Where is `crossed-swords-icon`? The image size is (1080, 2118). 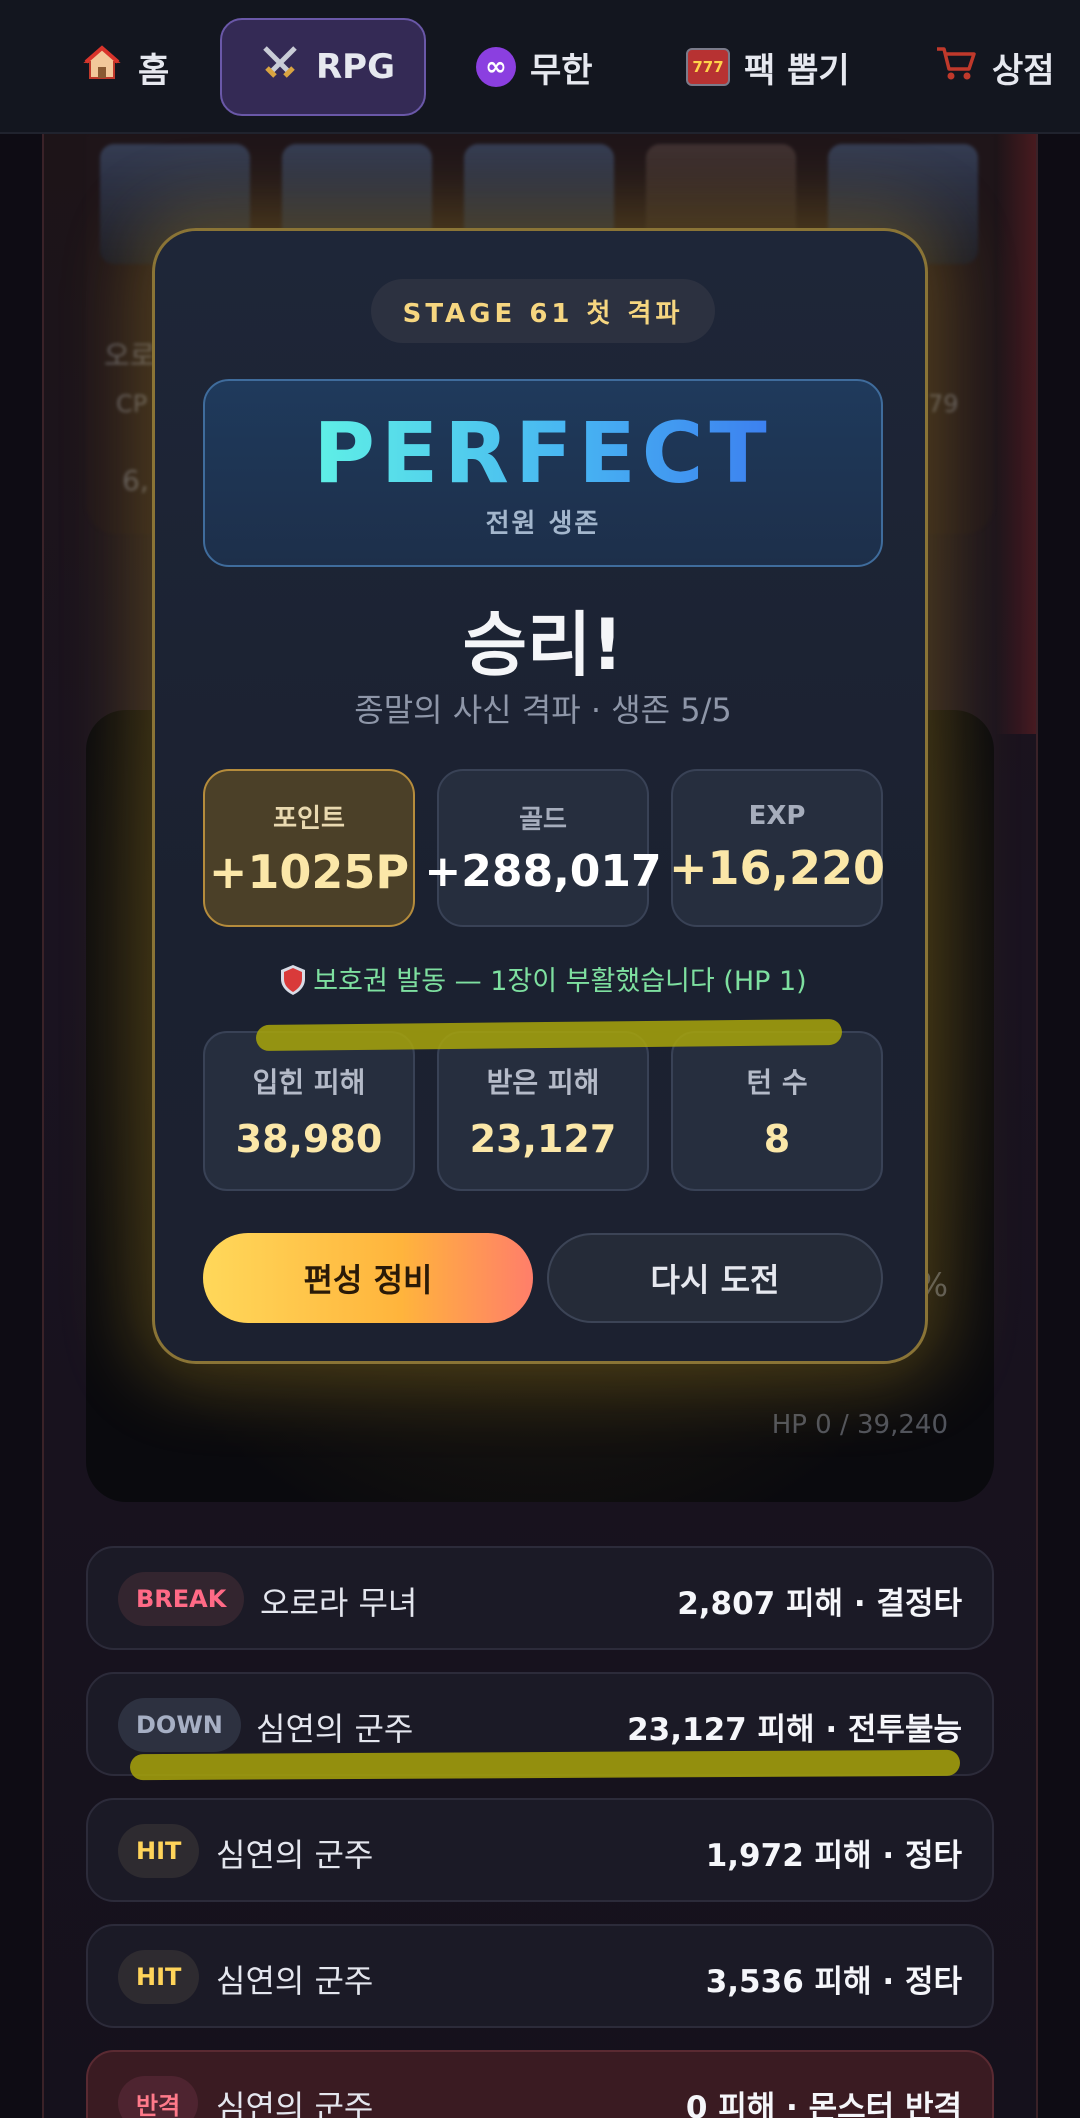
crossed-swords-icon is located at coordinates (280, 67).